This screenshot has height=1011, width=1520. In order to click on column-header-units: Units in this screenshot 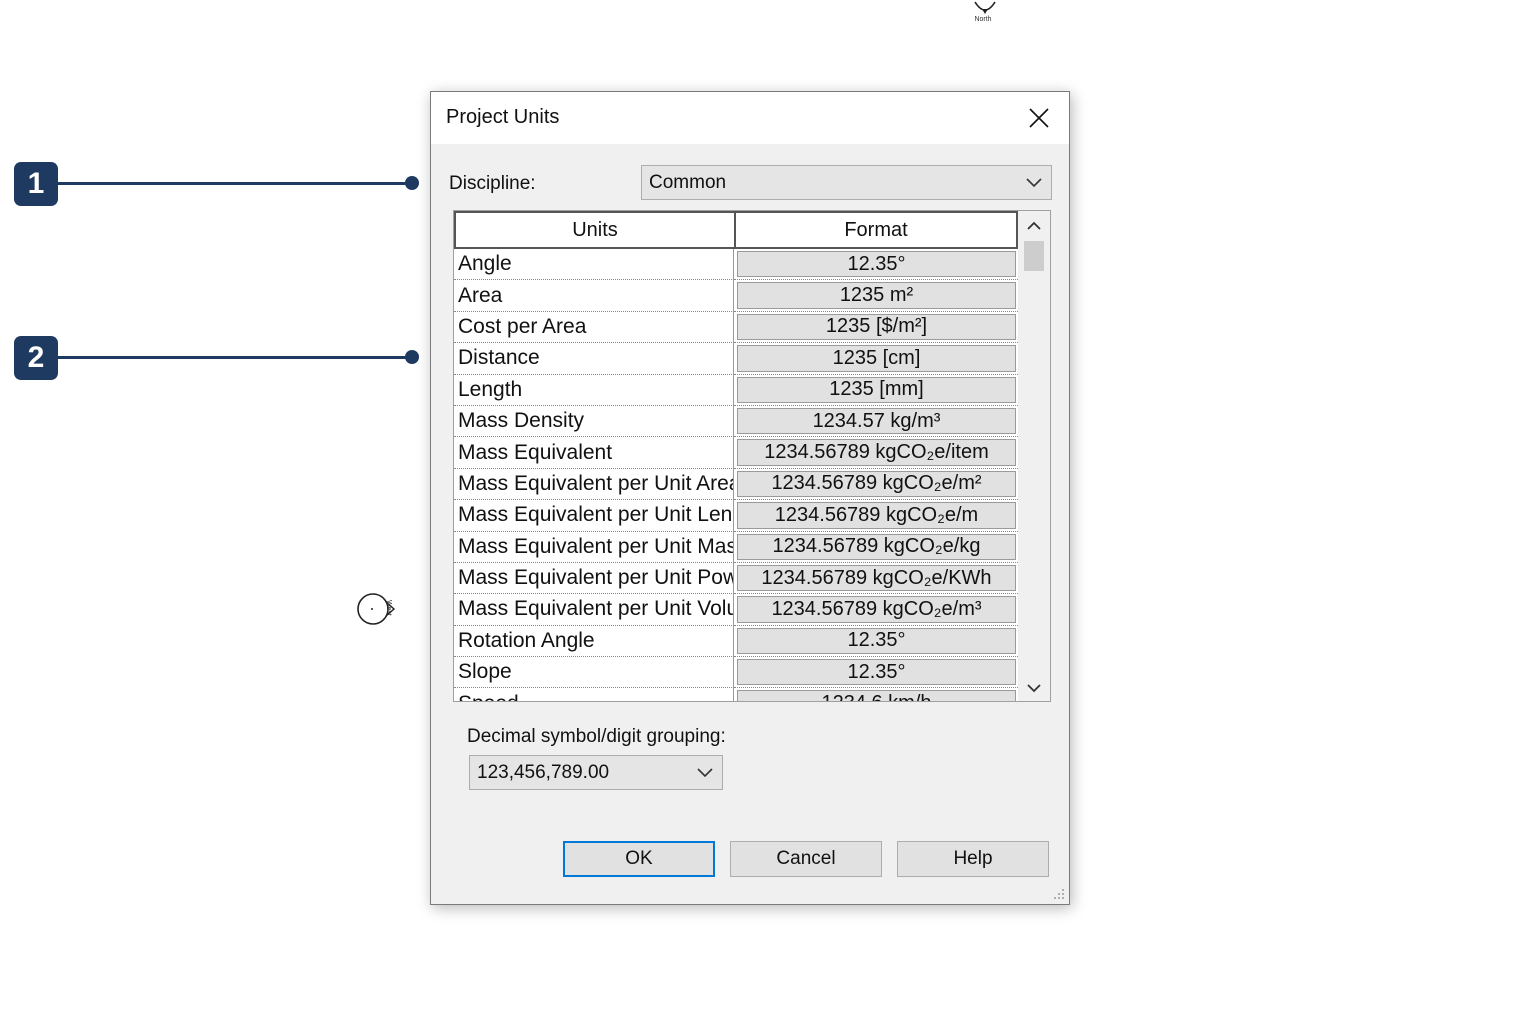, I will do `click(595, 230)`.